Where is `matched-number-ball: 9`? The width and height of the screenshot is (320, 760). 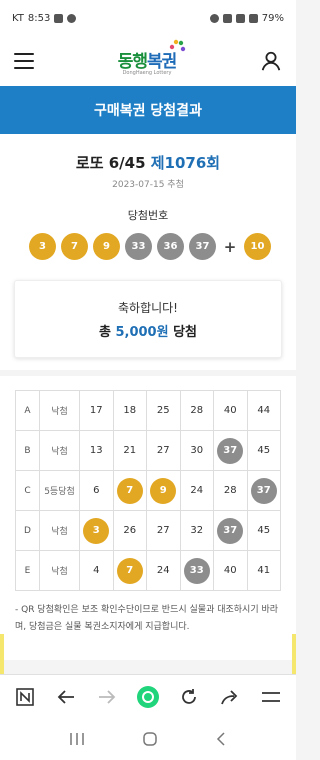 matched-number-ball: 9 is located at coordinates (163, 490).